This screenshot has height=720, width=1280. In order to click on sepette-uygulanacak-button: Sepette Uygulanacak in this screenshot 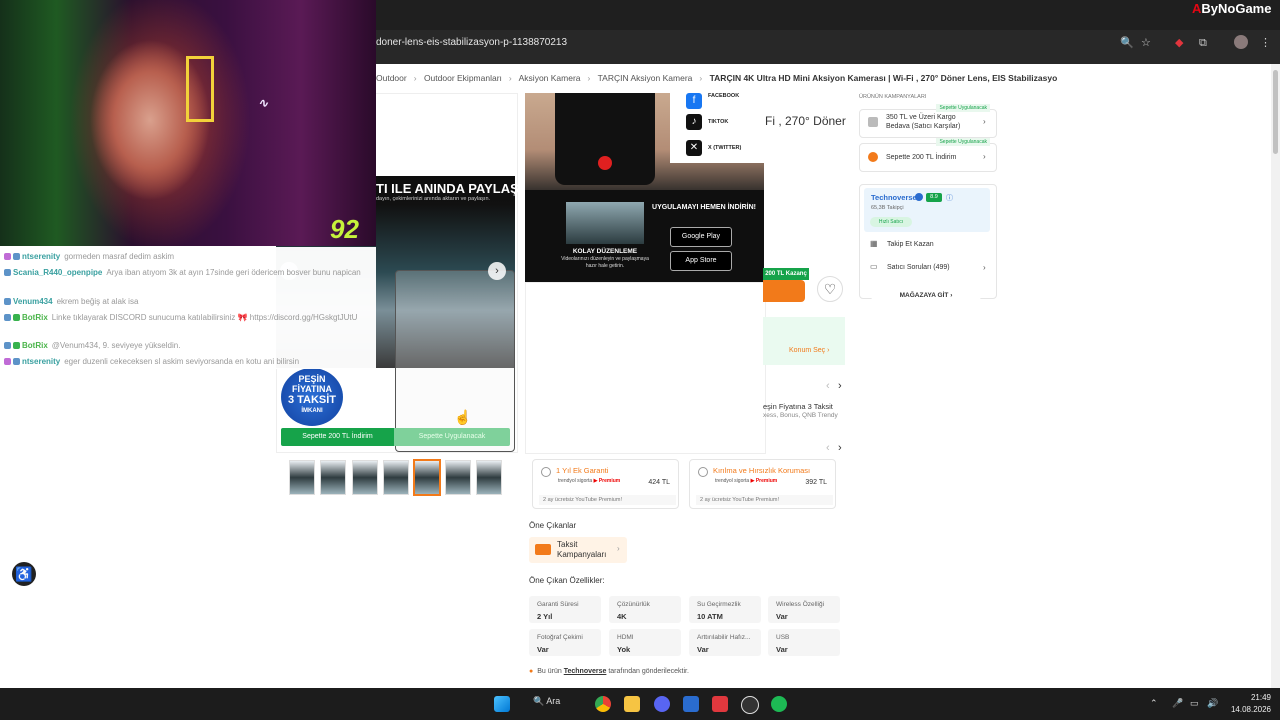, I will do `click(452, 437)`.